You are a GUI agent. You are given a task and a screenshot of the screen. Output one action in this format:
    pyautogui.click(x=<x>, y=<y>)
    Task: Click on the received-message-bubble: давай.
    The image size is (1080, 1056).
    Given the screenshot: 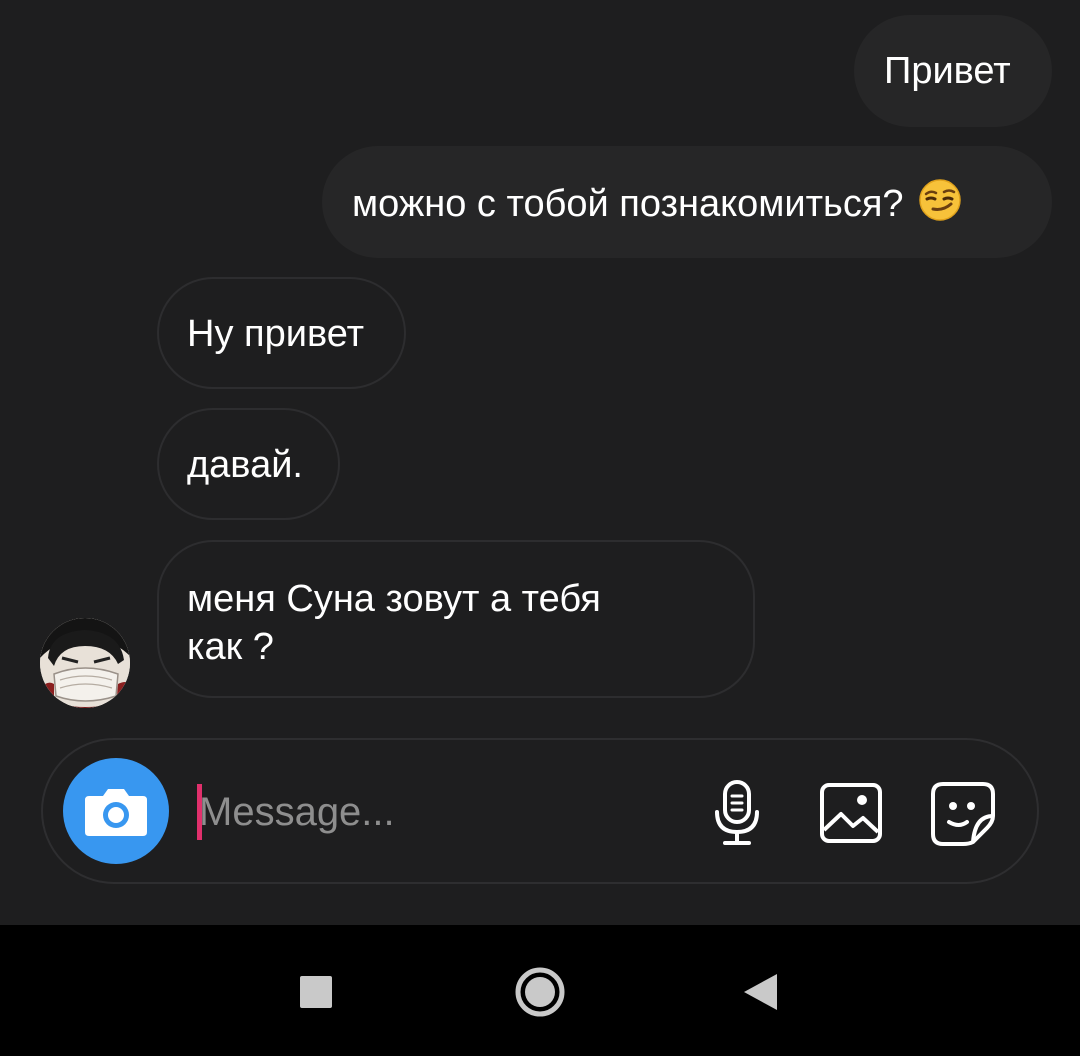 What is the action you would take?
    pyautogui.click(x=248, y=464)
    